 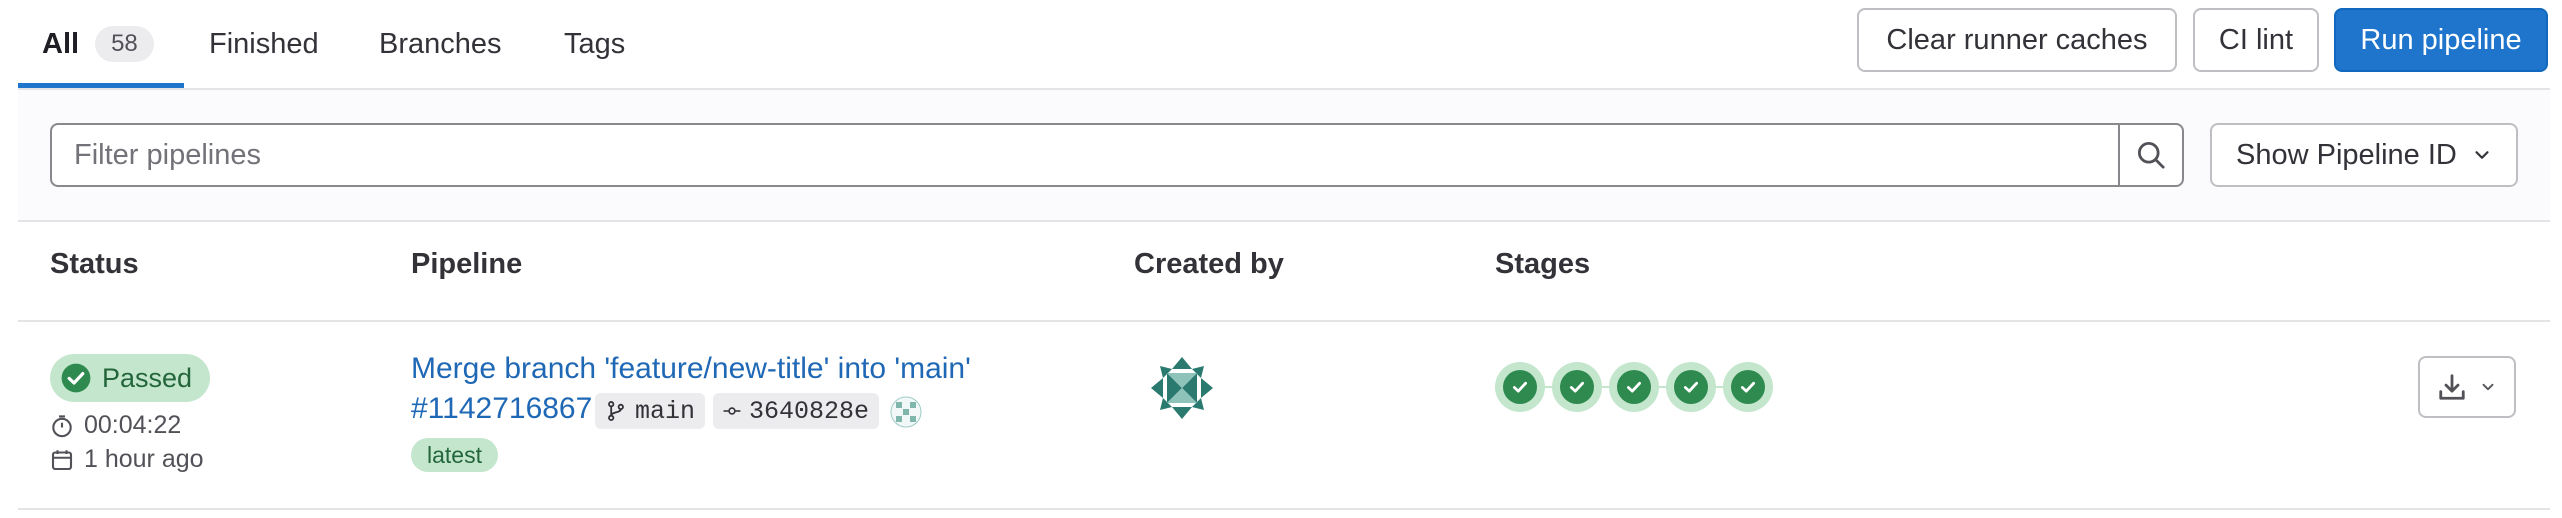 I want to click on ci-lint-button: CI lint, so click(x=2256, y=40).